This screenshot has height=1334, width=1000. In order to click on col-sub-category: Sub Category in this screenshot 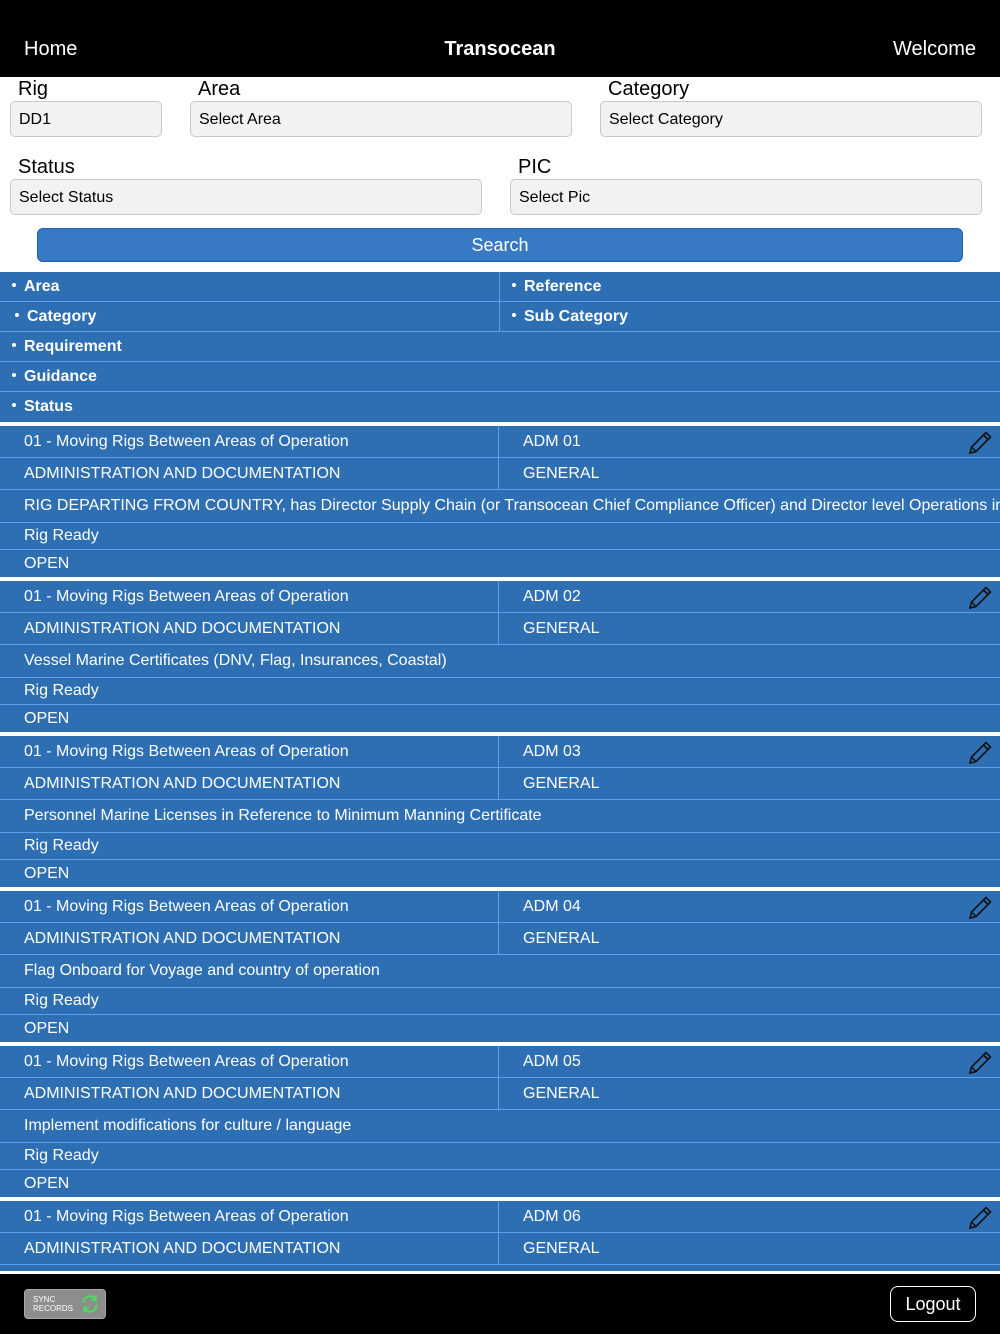, I will do `click(576, 316)`.